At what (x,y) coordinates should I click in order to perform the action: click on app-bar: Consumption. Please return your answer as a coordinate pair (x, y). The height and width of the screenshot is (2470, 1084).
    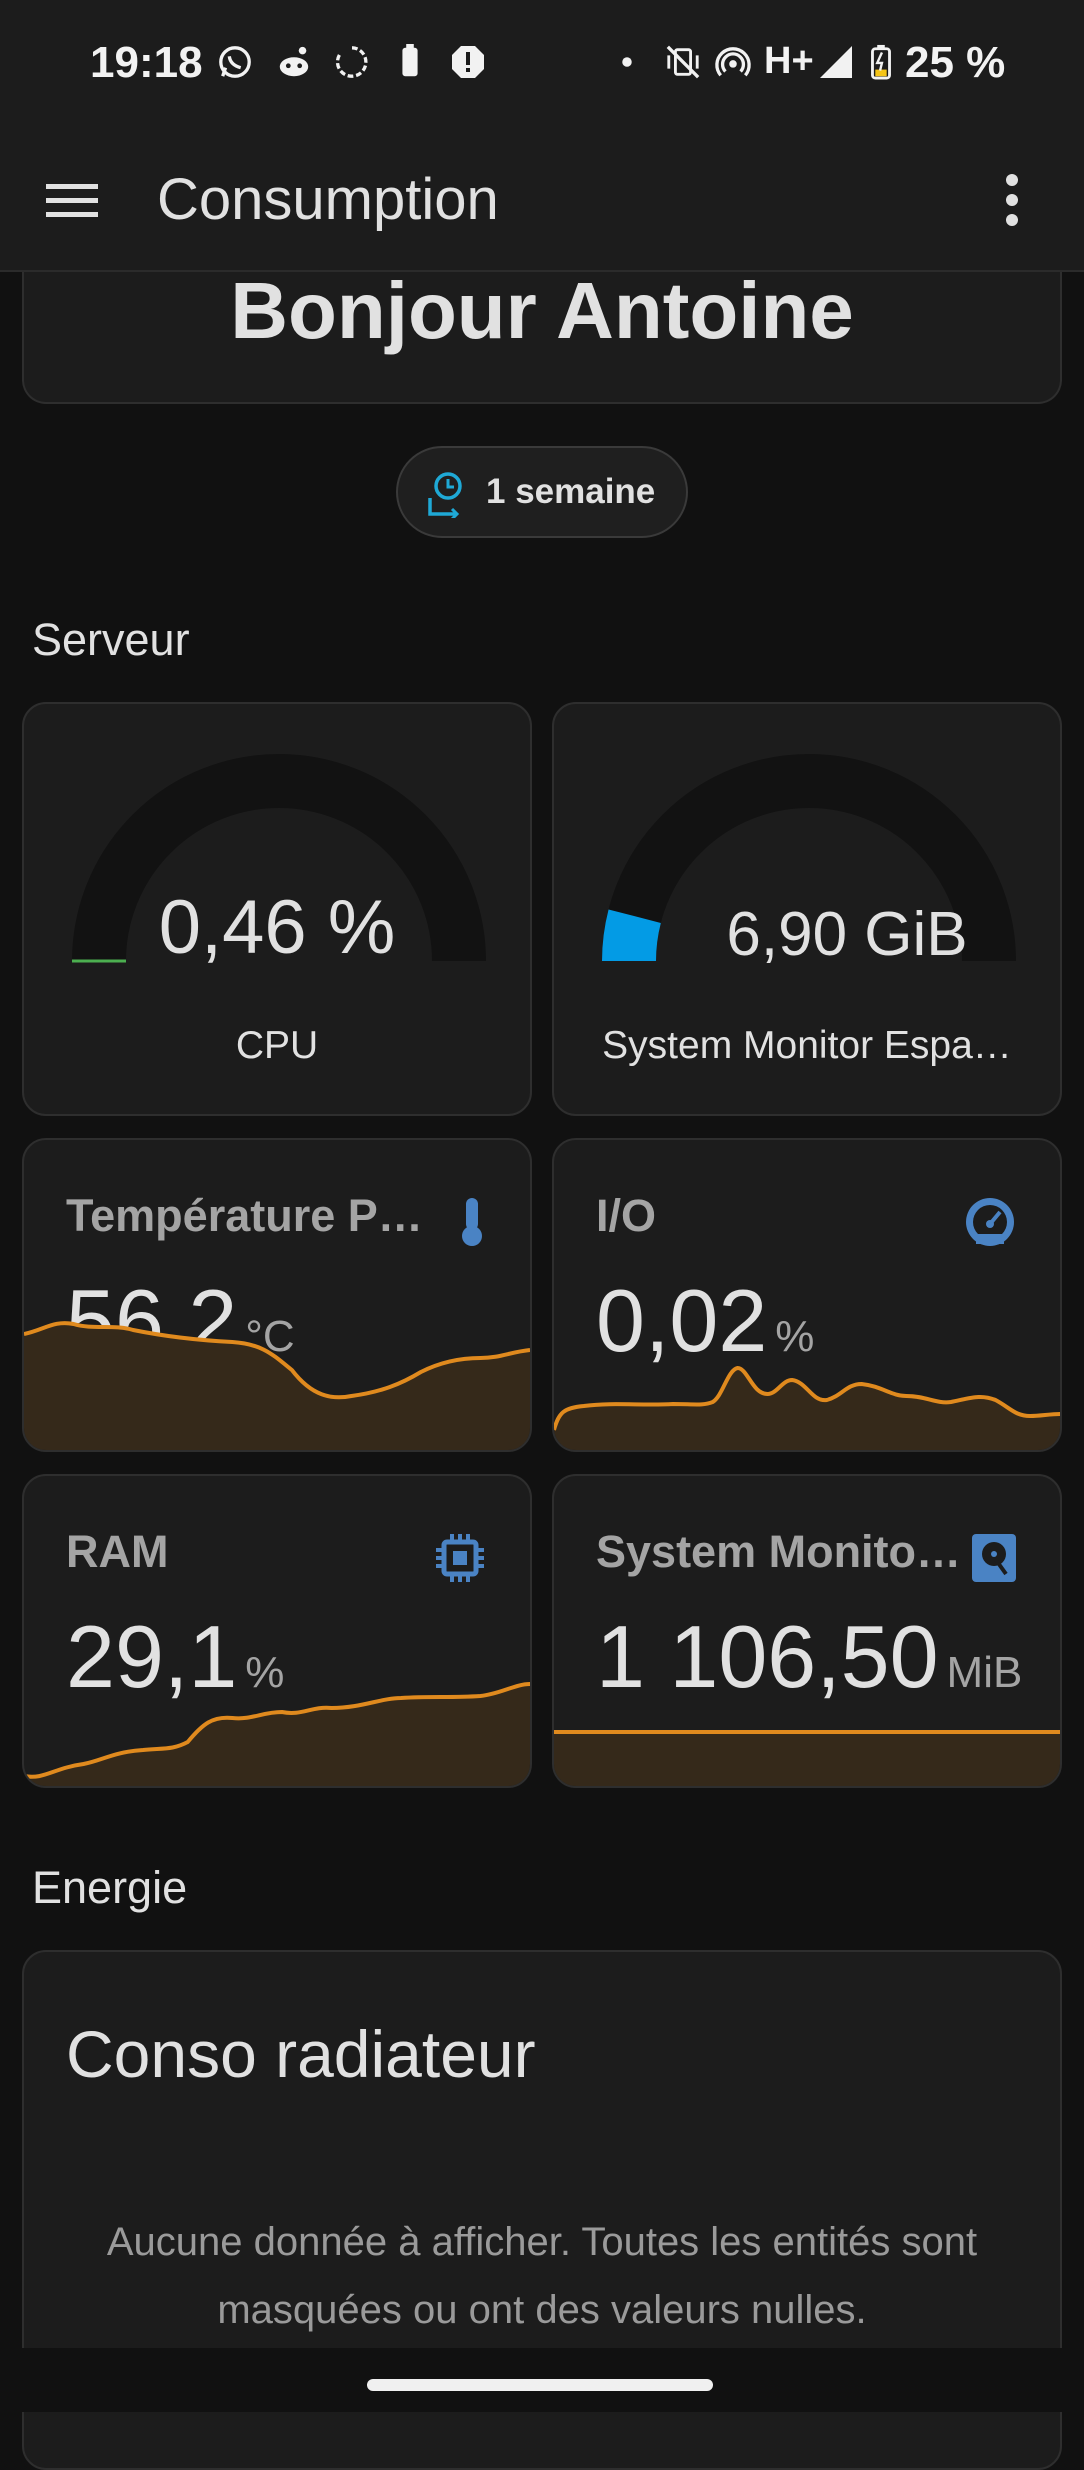
    Looking at the image, I should click on (542, 201).